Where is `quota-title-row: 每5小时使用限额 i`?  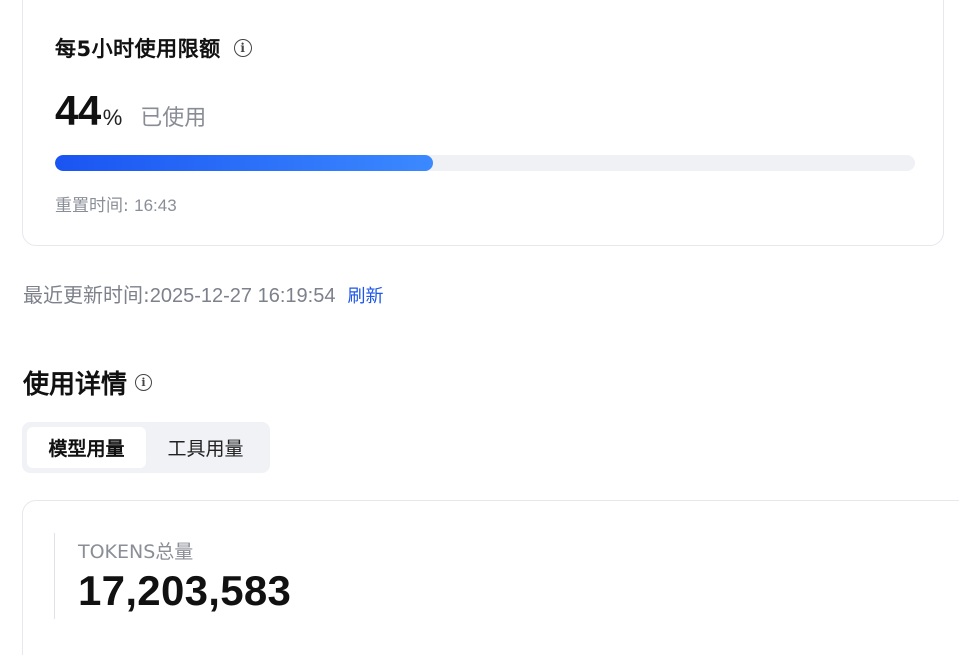 quota-title-row: 每5小时使用限额 i is located at coordinates (153, 48).